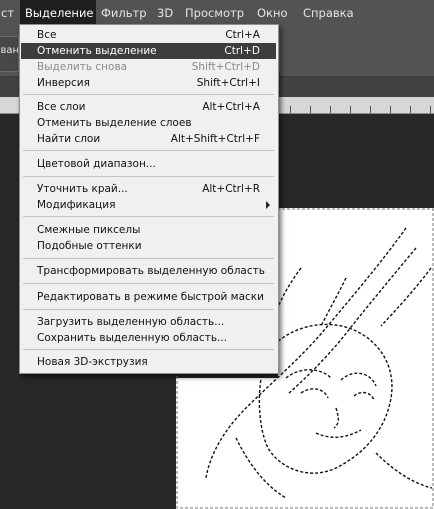  I want to click on menu-item-label: Модификация, so click(76, 205).